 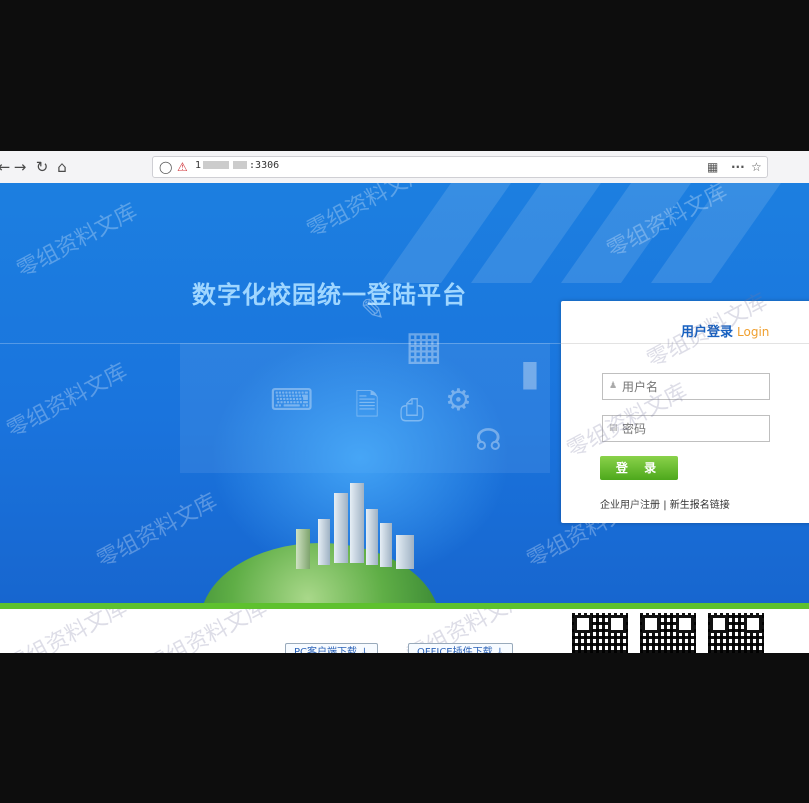 I want to click on username-field: ♟, so click(x=686, y=386).